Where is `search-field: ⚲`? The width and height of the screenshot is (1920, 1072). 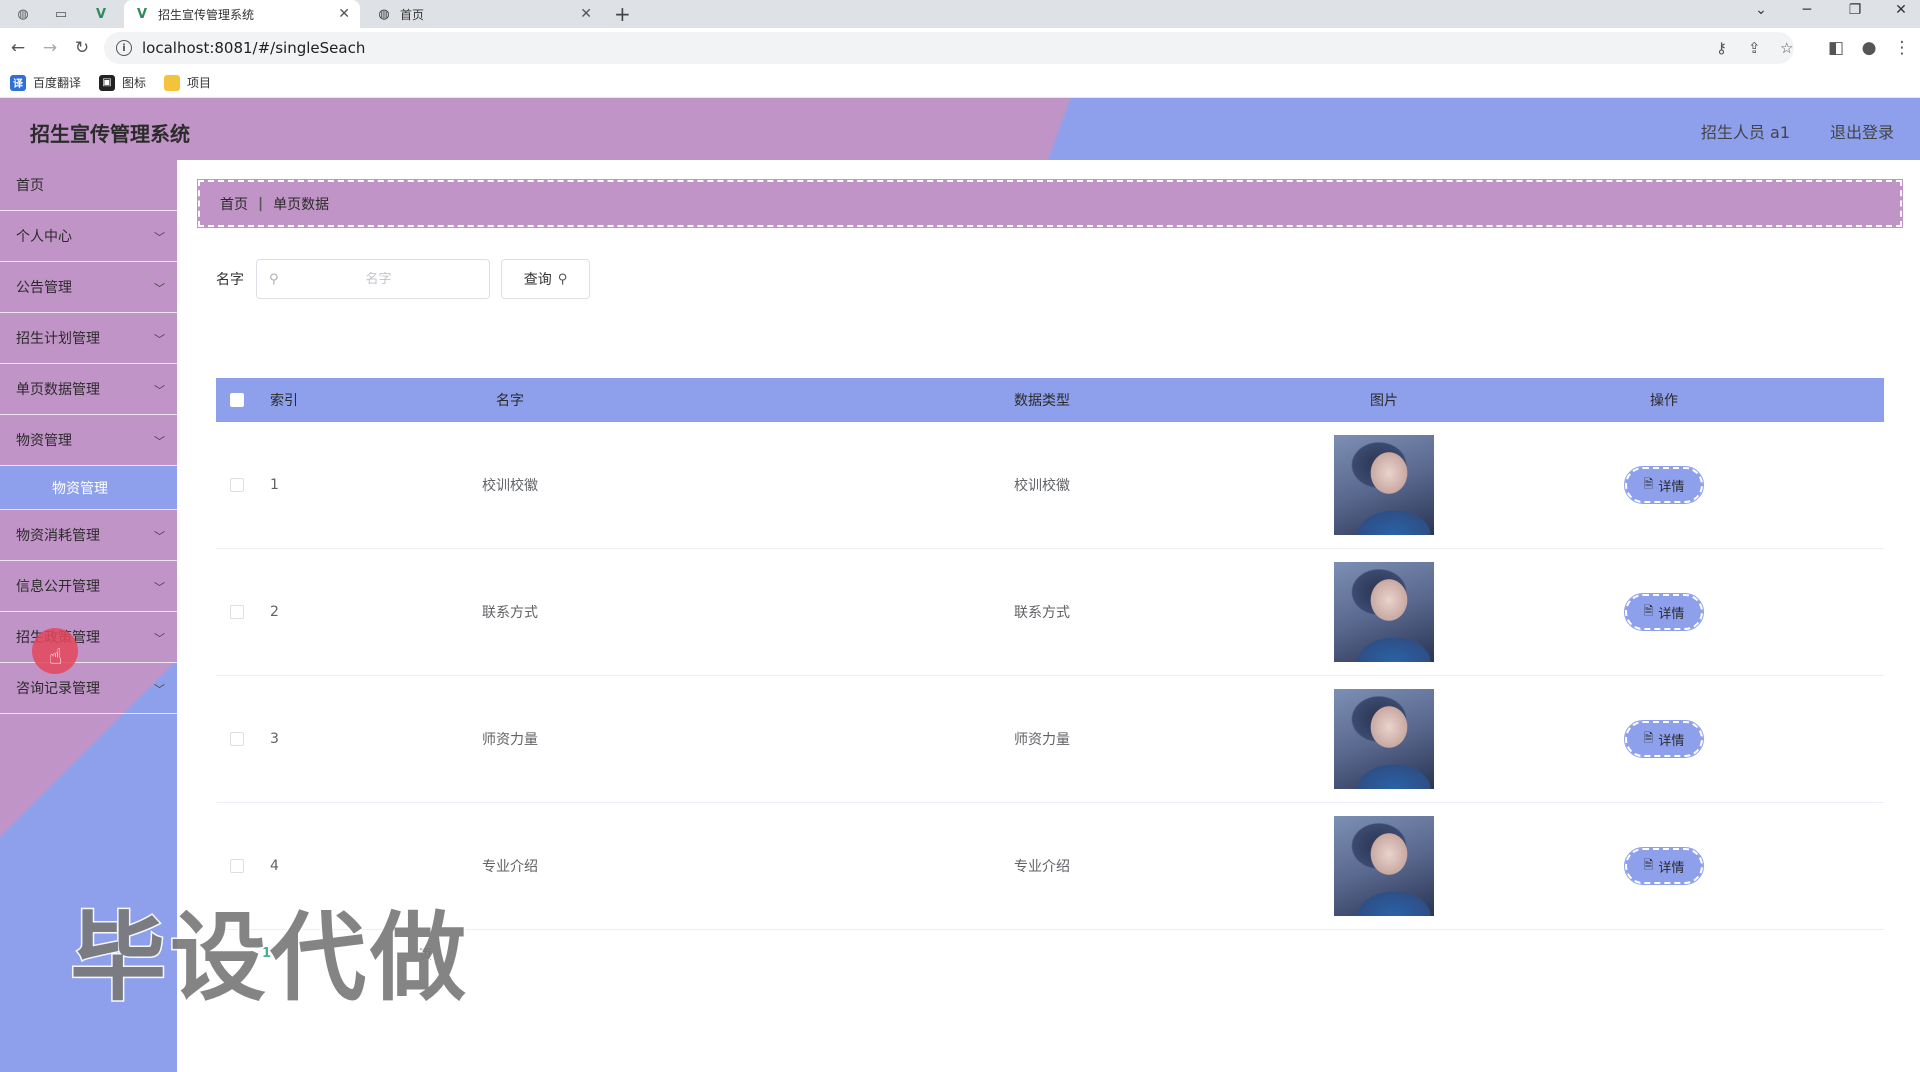 search-field: ⚲ is located at coordinates (373, 279).